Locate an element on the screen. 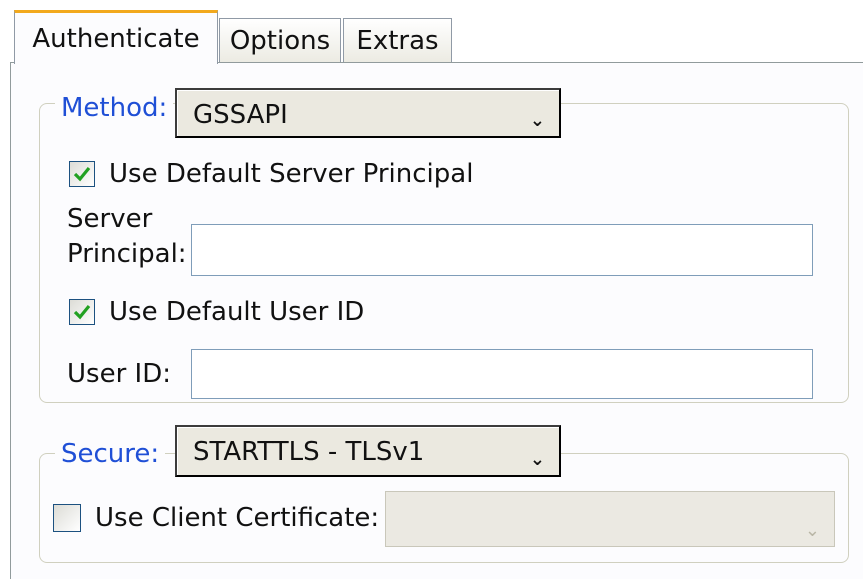 Image resolution: width=863 pixels, height=579 pixels. use-client-certificate-label: Use Client Certificate: is located at coordinates (237, 518).